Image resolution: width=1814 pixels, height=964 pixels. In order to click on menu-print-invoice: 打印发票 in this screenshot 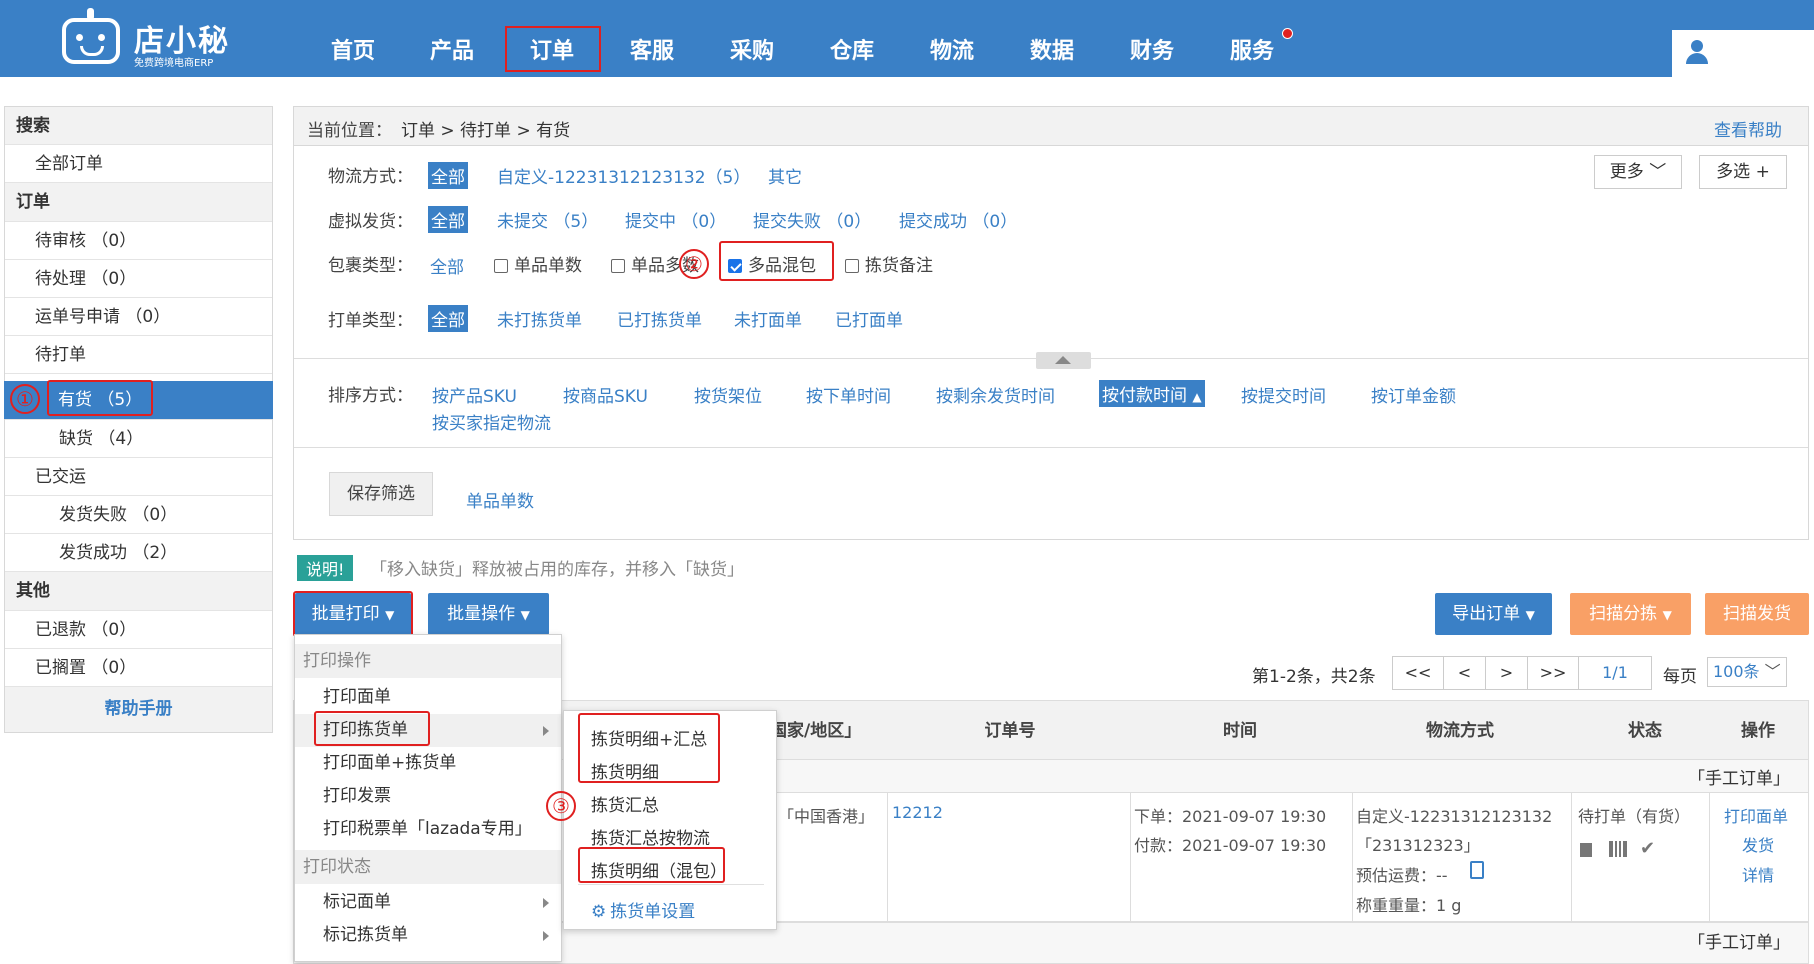, I will do `click(428, 796)`.